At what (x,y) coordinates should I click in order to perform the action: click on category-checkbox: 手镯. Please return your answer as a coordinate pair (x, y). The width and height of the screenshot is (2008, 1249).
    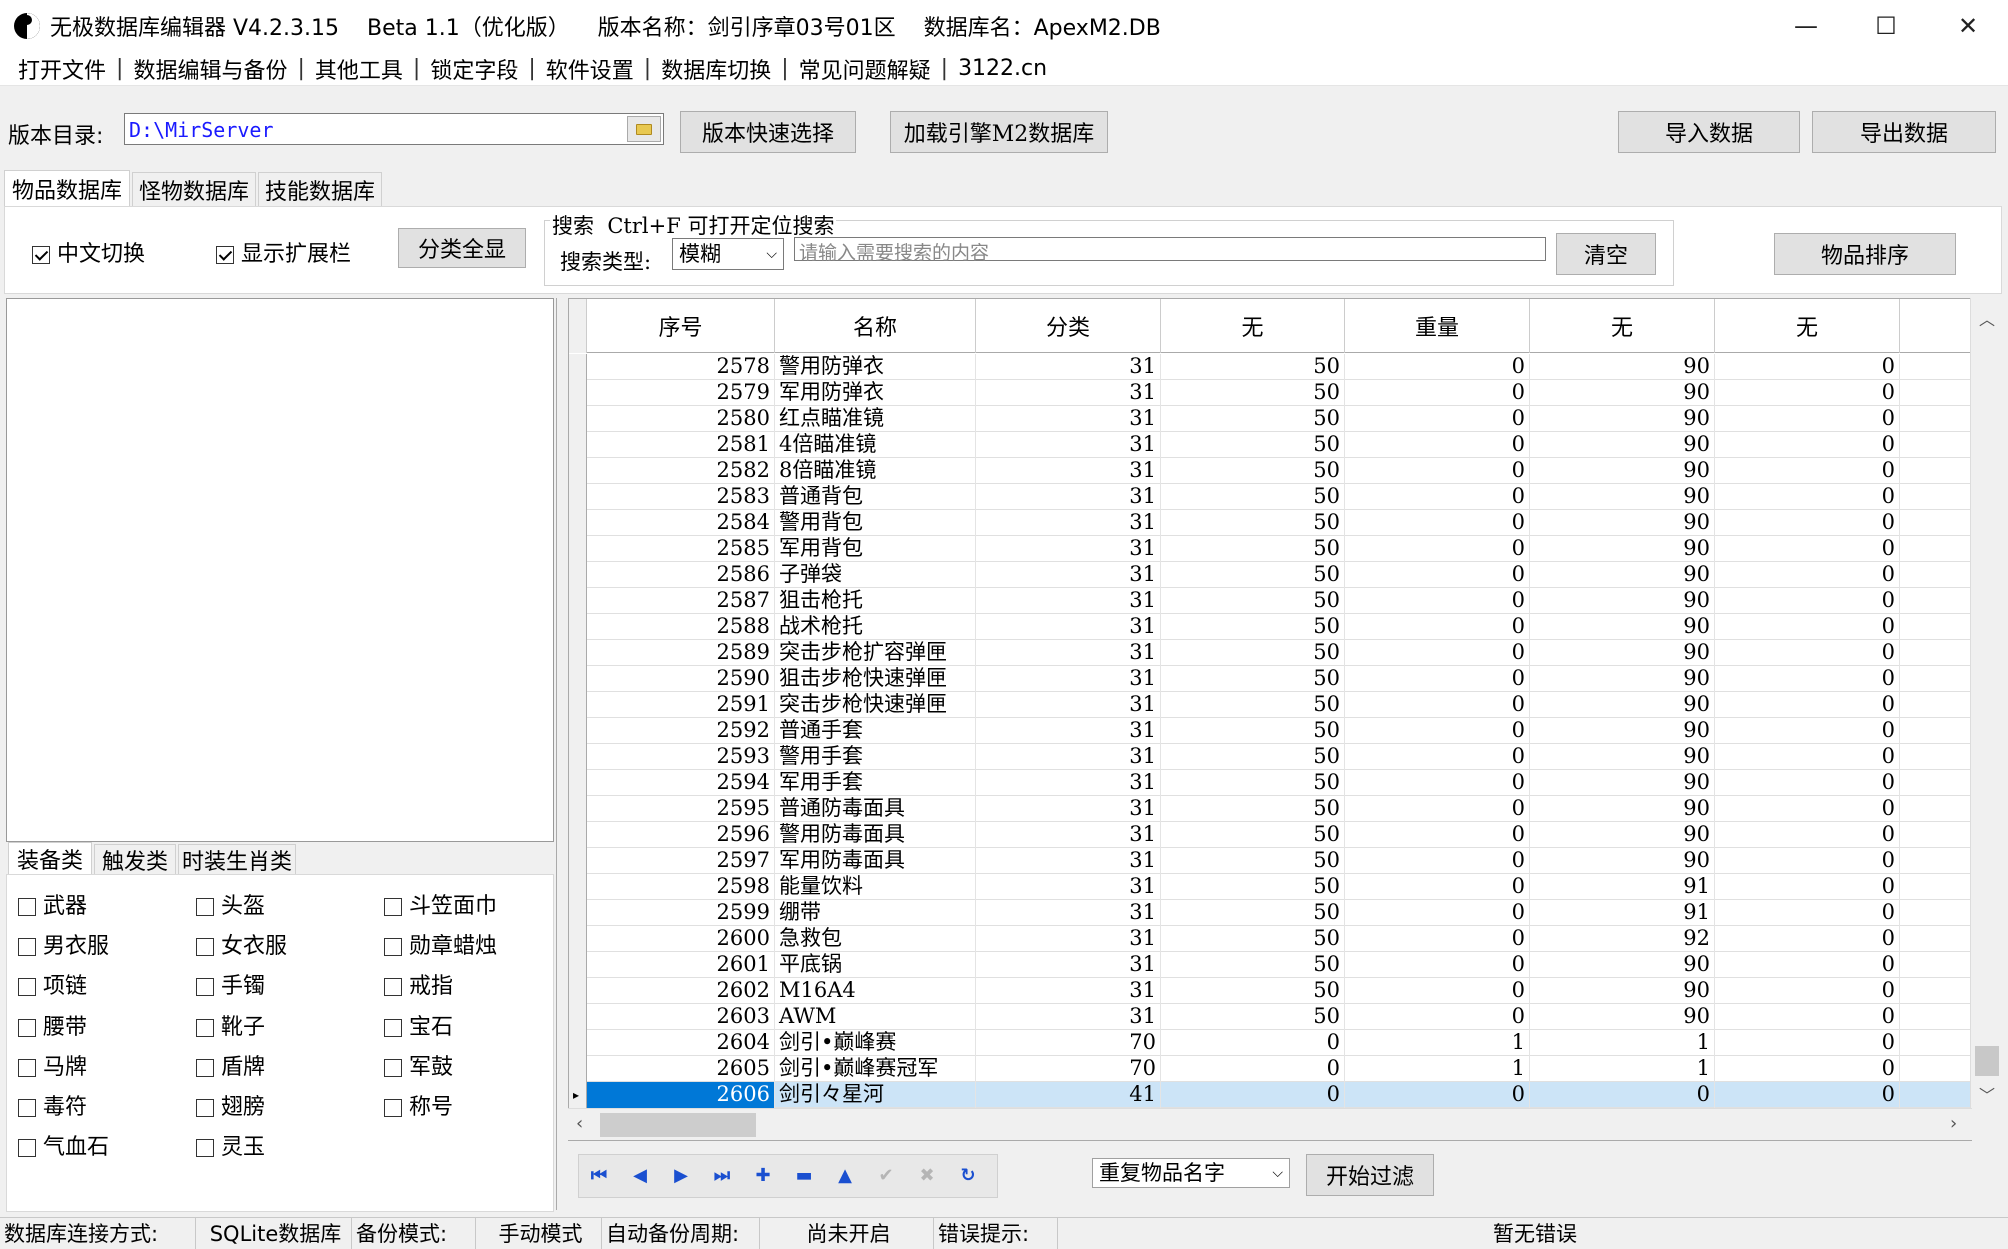
    Looking at the image, I should click on (230, 984).